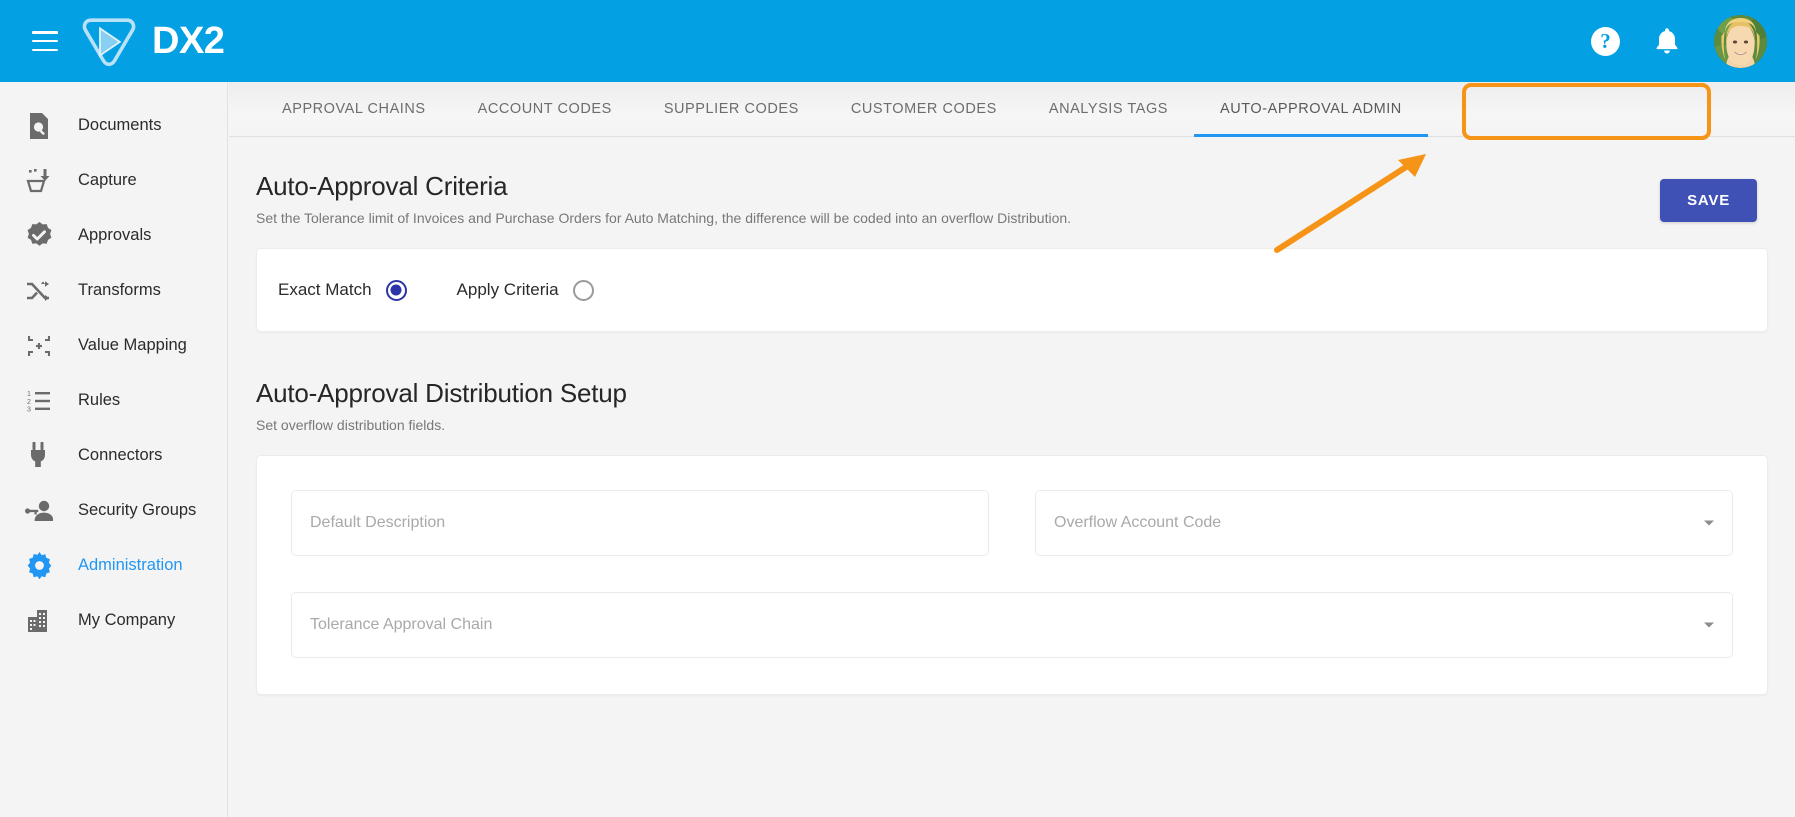 The image size is (1795, 817). I want to click on sidebar-item-capture: Capture, so click(113, 180).